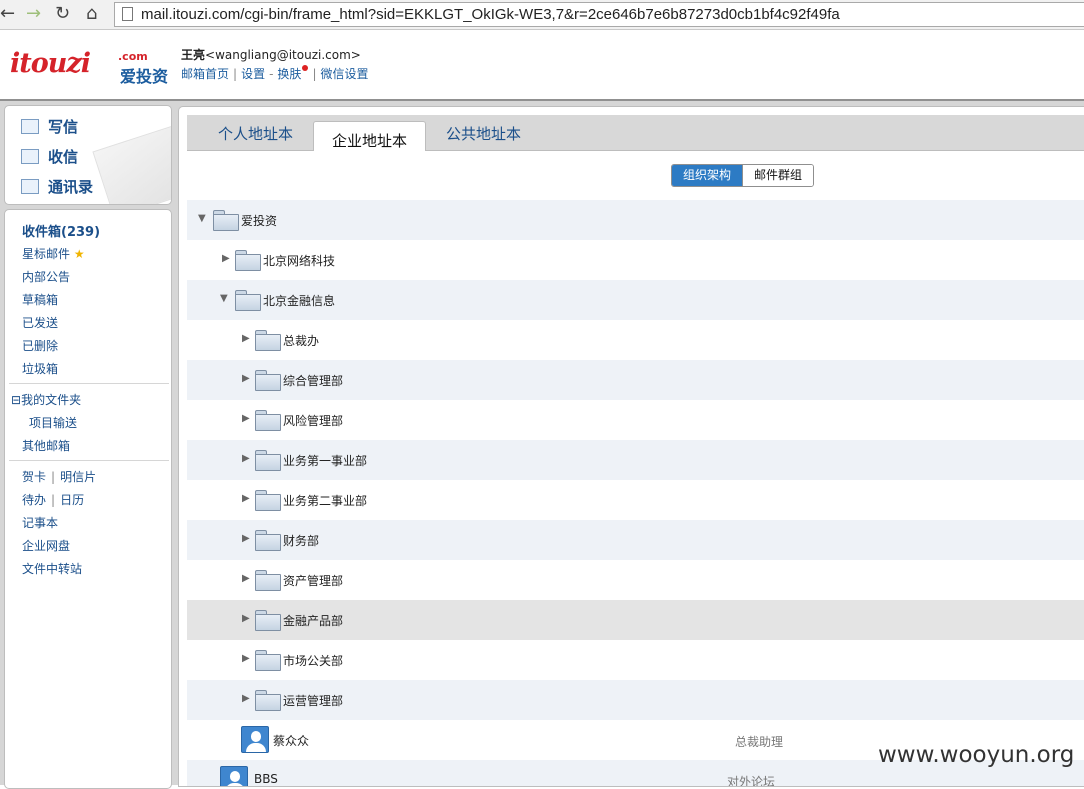  What do you see at coordinates (7, 14) in the screenshot?
I see `back-icon: ←` at bounding box center [7, 14].